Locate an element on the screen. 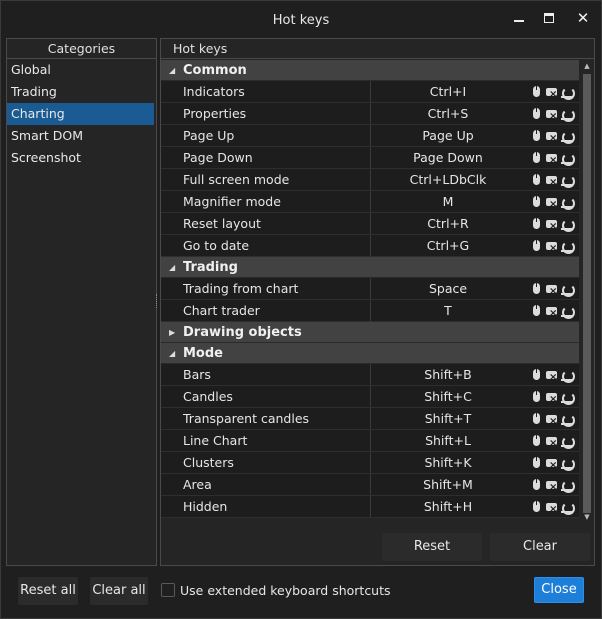 Image resolution: width=602 pixels, height=619 pixels. hotkey-binding: Shift+B is located at coordinates (447, 374).